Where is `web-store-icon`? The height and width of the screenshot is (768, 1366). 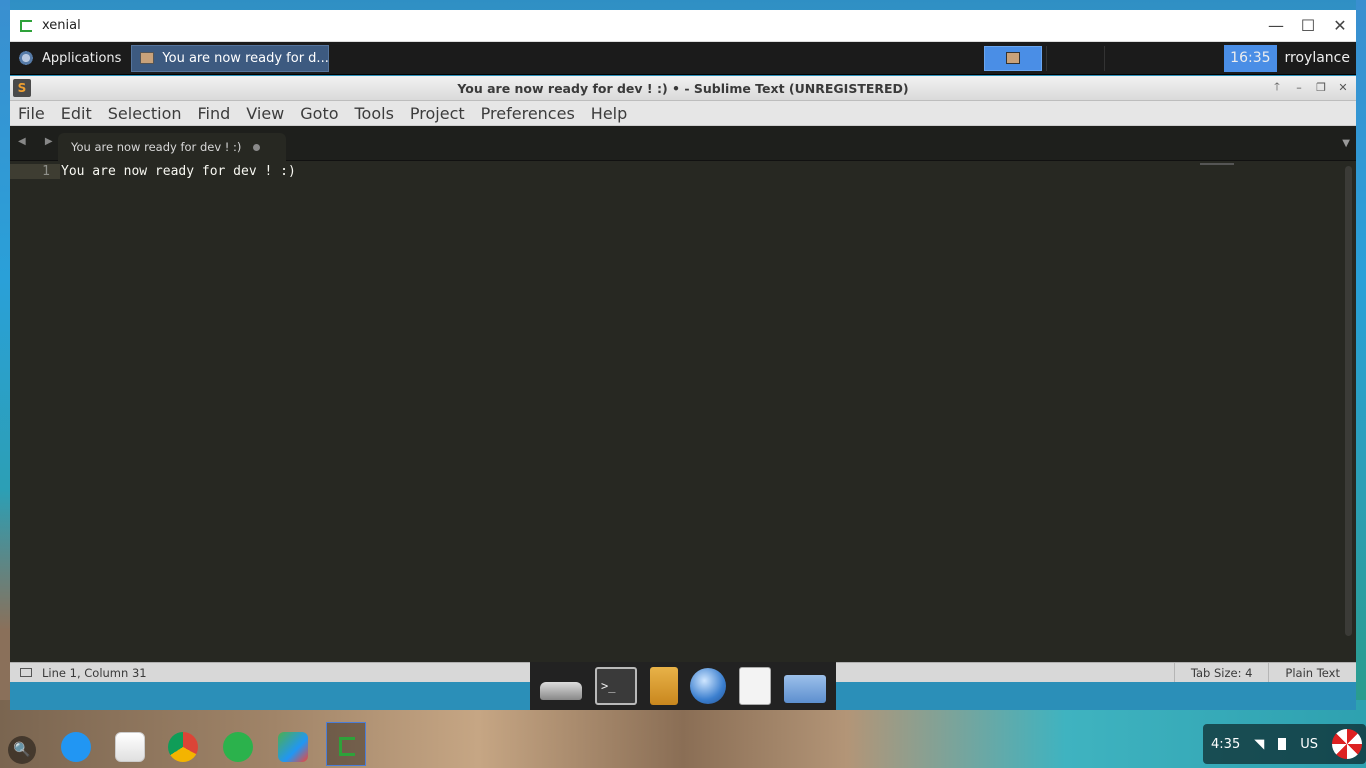
web-store-icon is located at coordinates (130, 747).